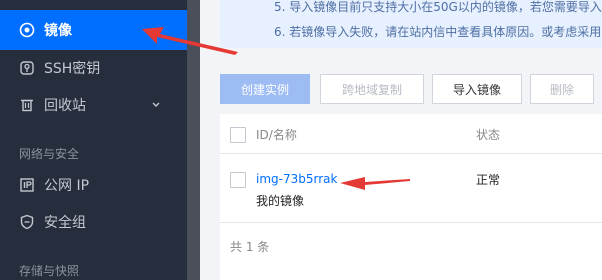 This screenshot has height=280, width=602. I want to click on row-divider, so click(411, 222).